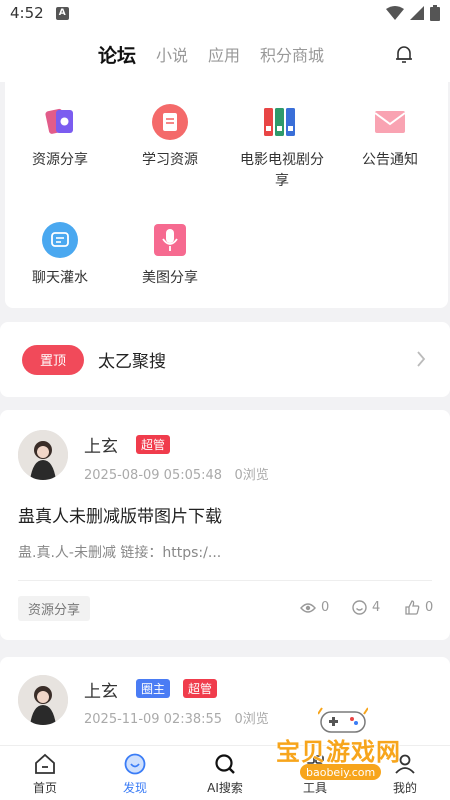  I want to click on nav-label: 工具, so click(314, 788).